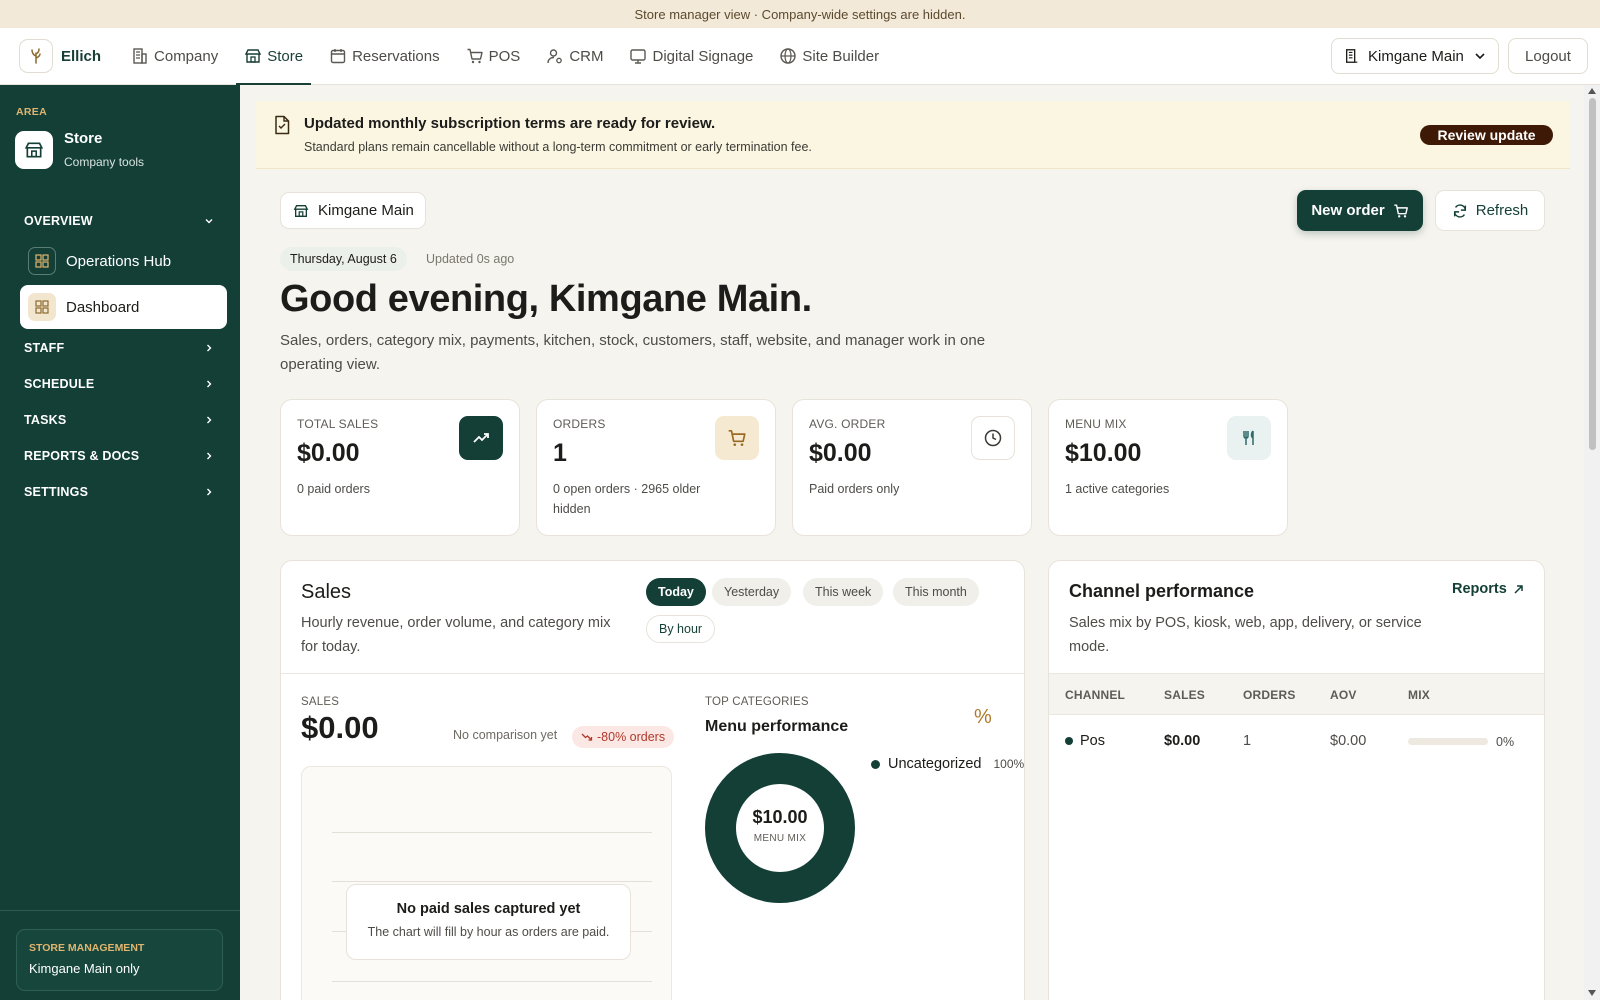 This screenshot has height=1000, width=1600. What do you see at coordinates (174, 56) in the screenshot?
I see `nav-company: Company` at bounding box center [174, 56].